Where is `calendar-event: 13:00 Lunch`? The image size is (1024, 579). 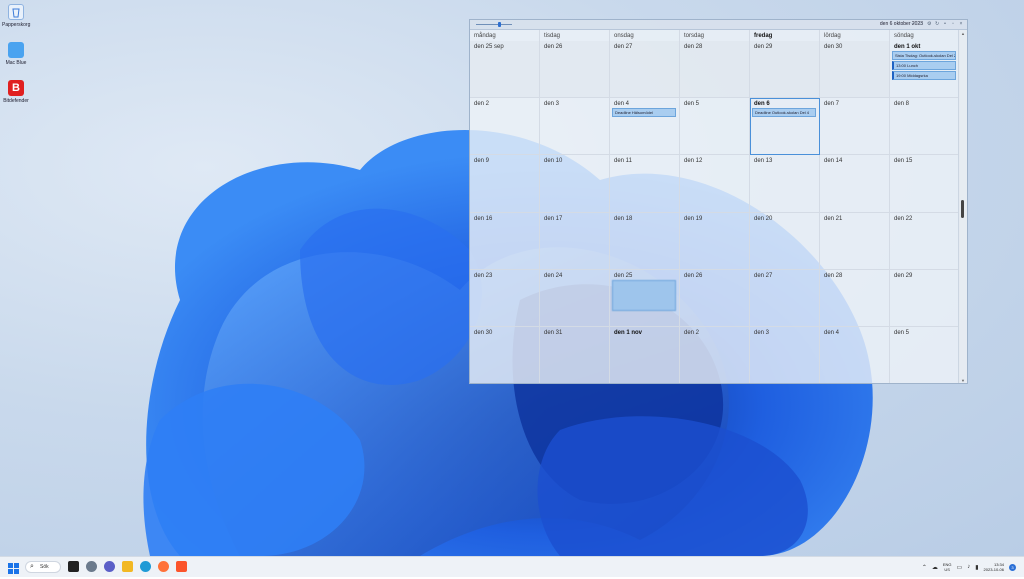 calendar-event: 13:00 Lunch is located at coordinates (924, 65).